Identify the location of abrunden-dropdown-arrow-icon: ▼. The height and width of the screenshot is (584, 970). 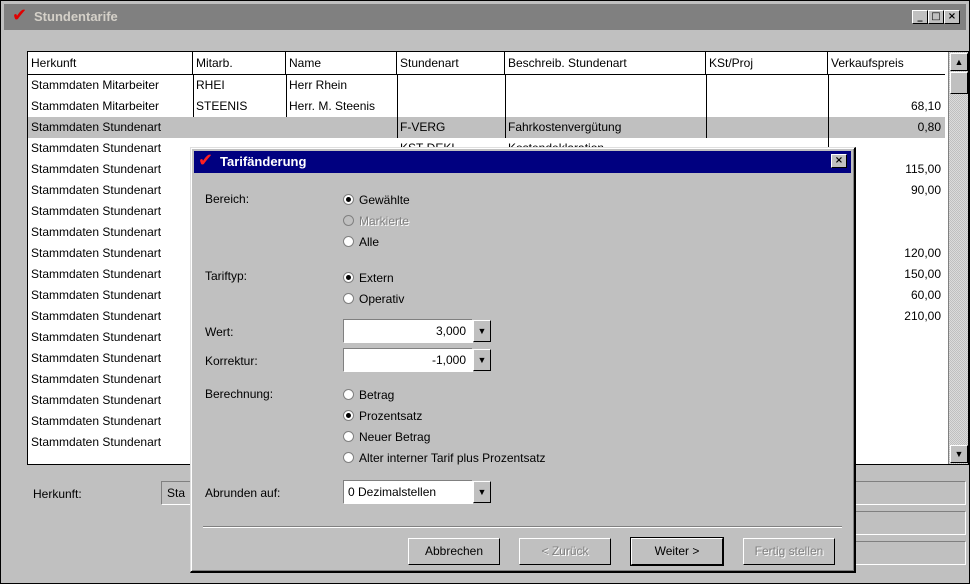
(482, 492).